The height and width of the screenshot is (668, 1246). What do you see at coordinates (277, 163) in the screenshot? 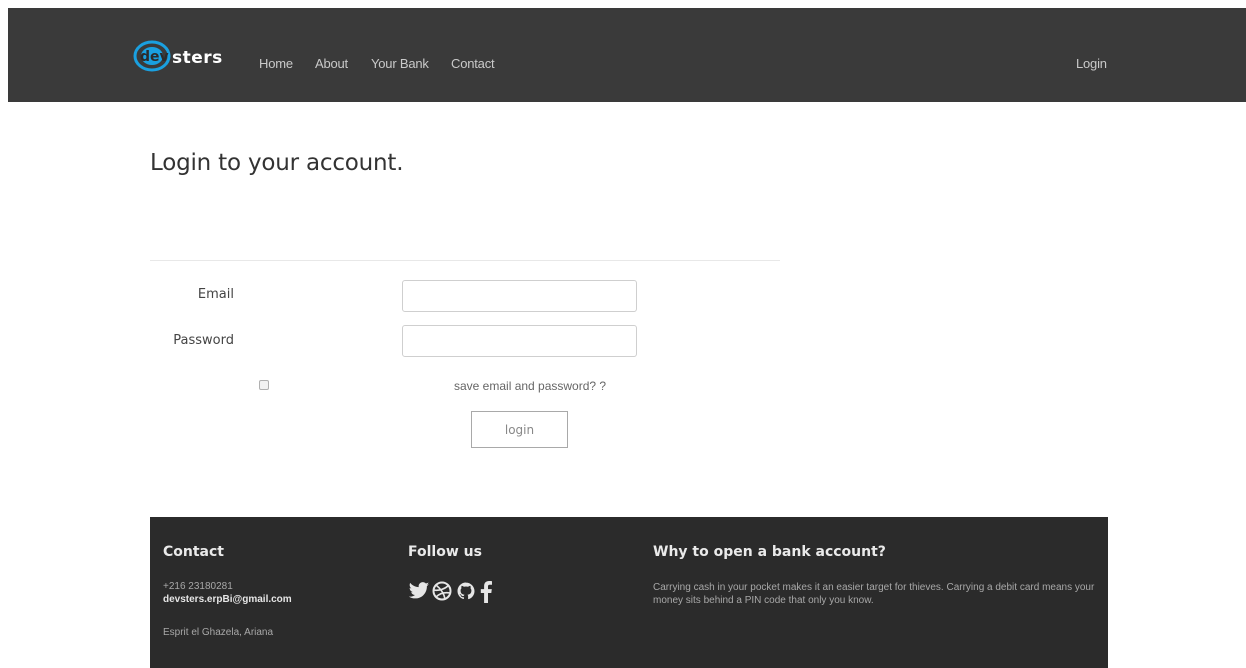
I see `page-title: Login to your account.` at bounding box center [277, 163].